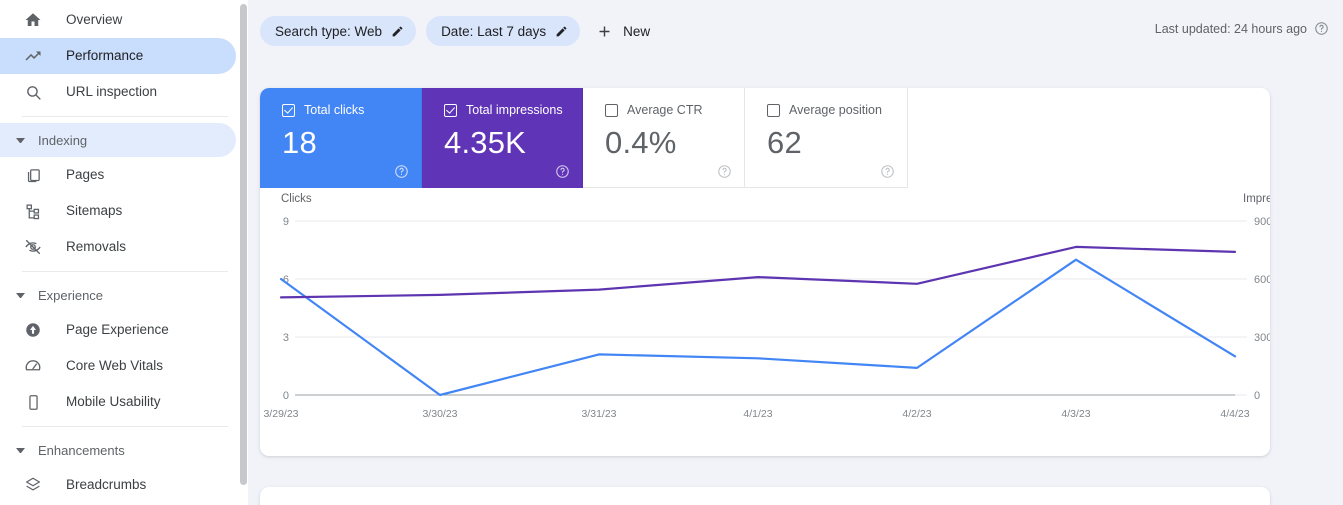 Image resolution: width=1343 pixels, height=505 pixels. What do you see at coordinates (286, 222) in the screenshot?
I see `y-axis-tick: 9` at bounding box center [286, 222].